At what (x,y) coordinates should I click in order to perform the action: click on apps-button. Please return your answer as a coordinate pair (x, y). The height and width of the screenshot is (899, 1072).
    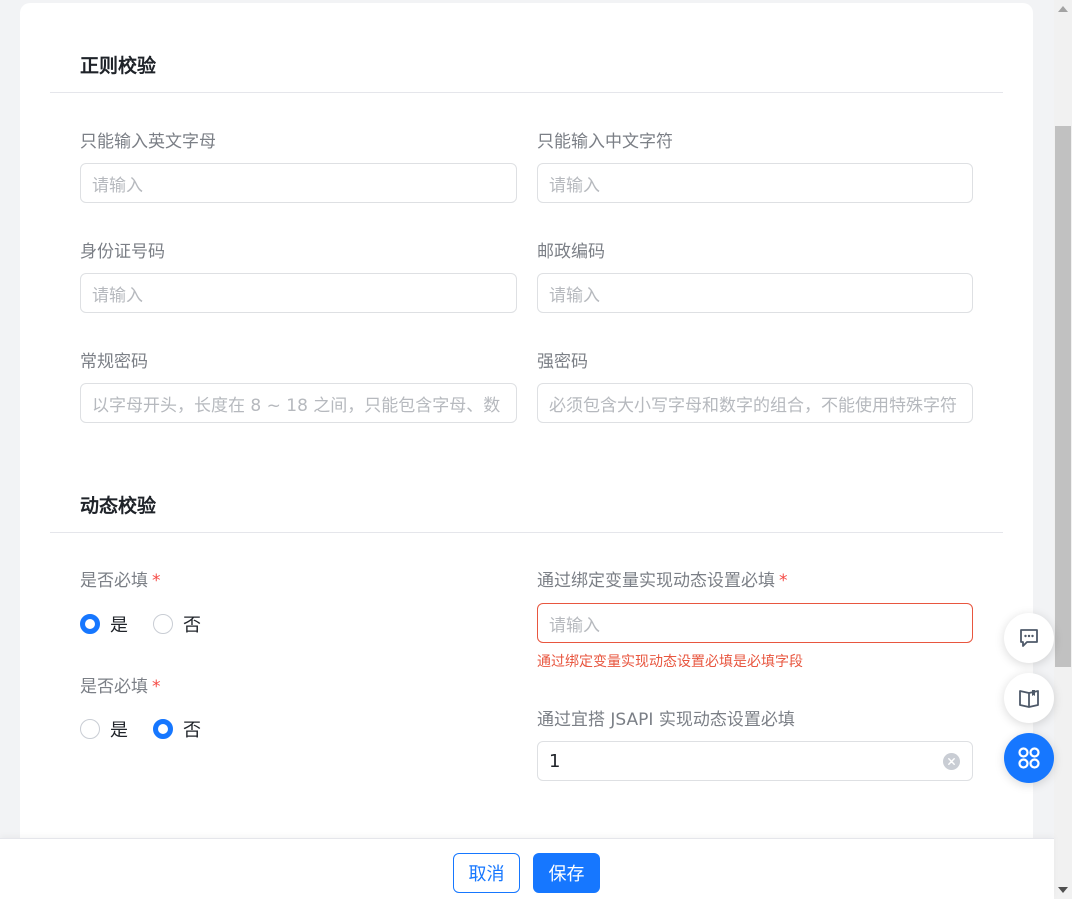
    Looking at the image, I should click on (1029, 758).